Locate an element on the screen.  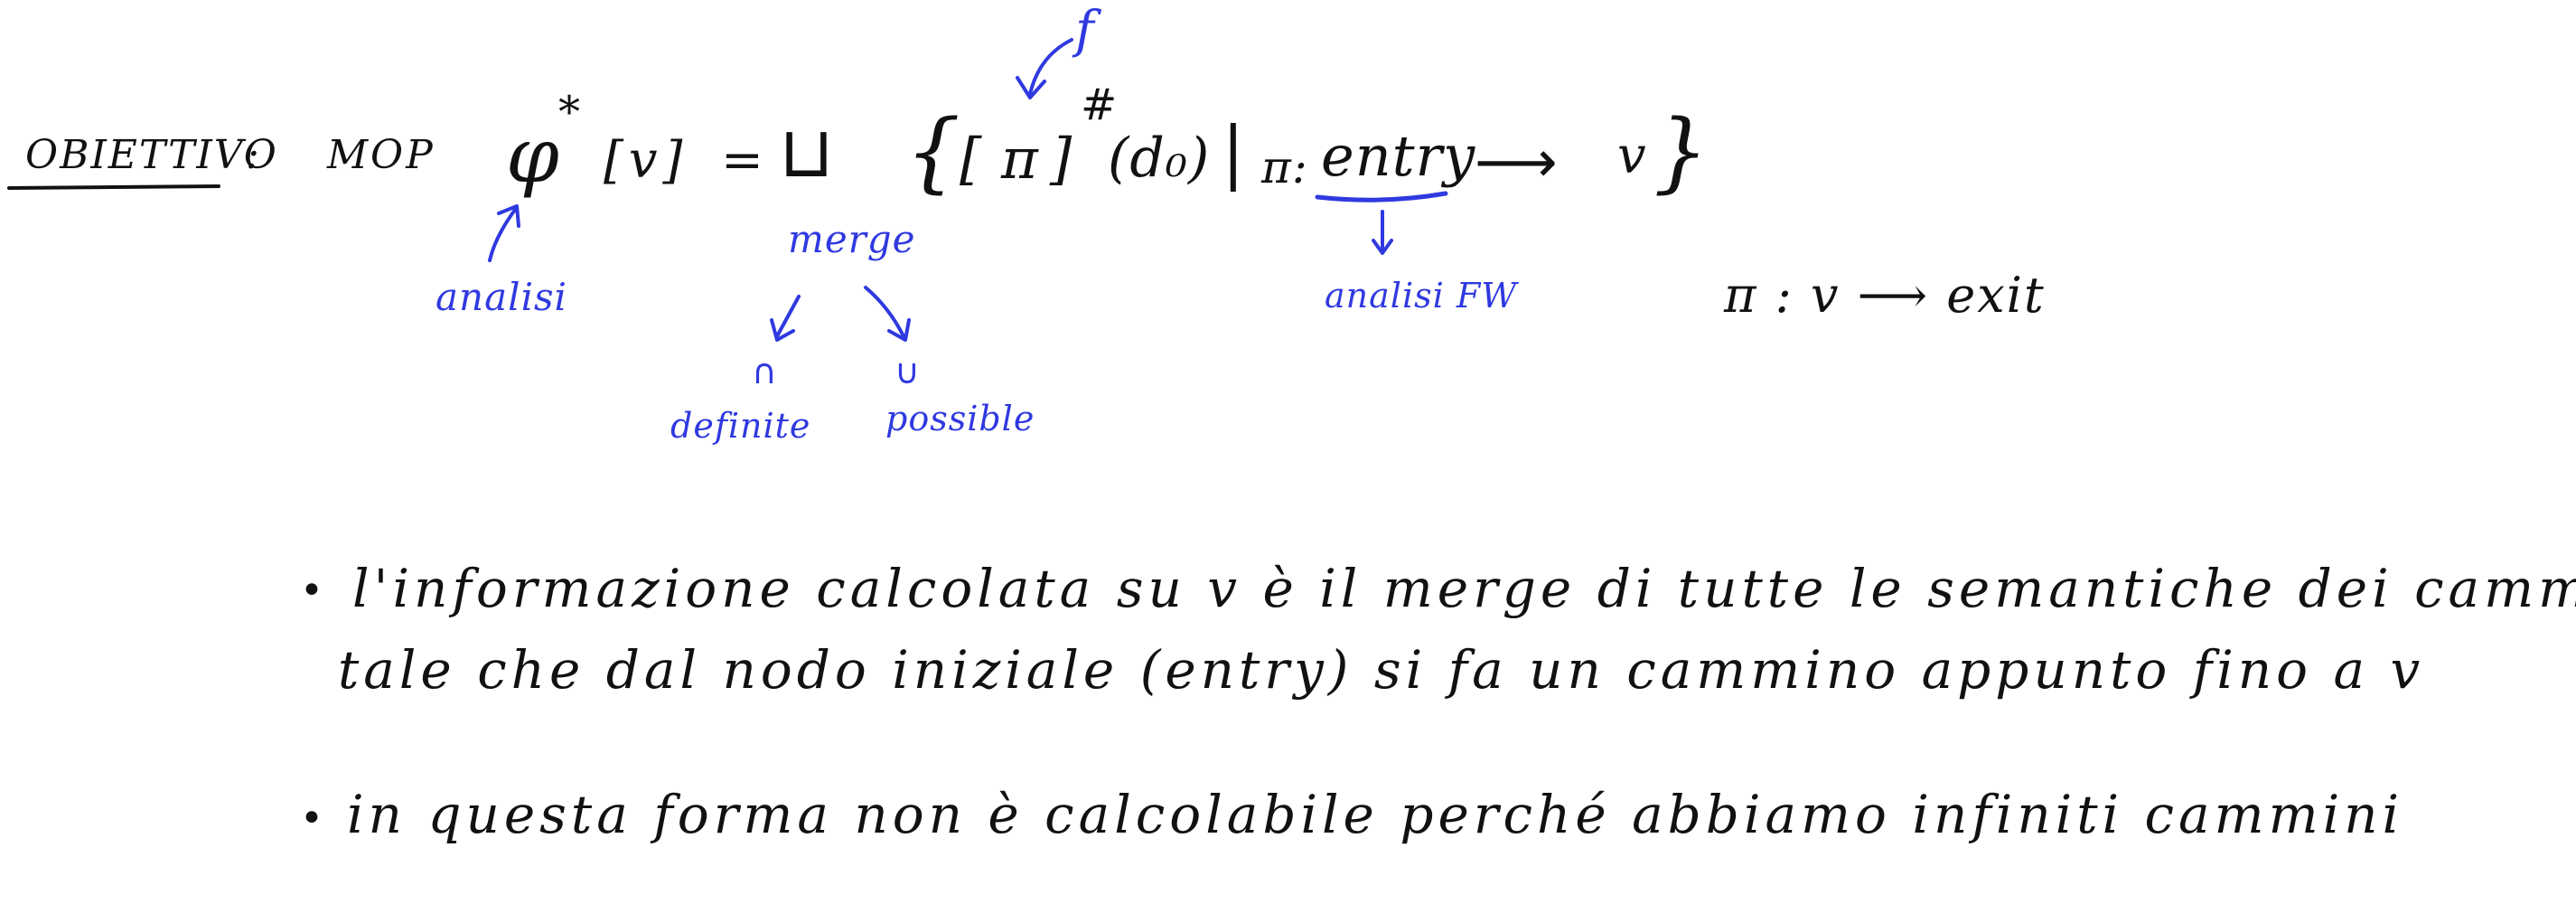
f-arrow is located at coordinates (1050, 67).